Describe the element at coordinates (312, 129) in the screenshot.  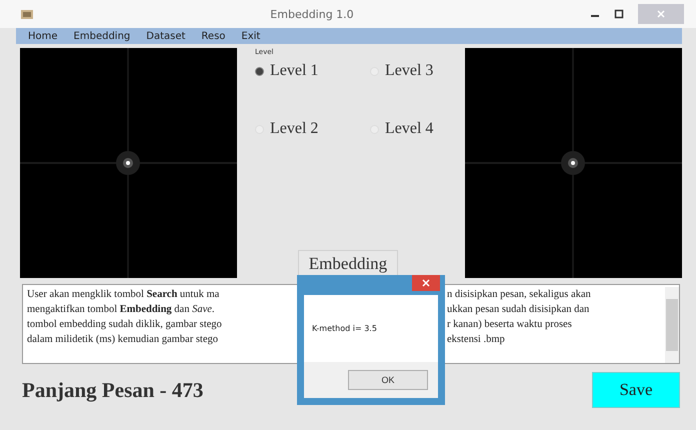
I see `radio-option: Level 2` at that location.